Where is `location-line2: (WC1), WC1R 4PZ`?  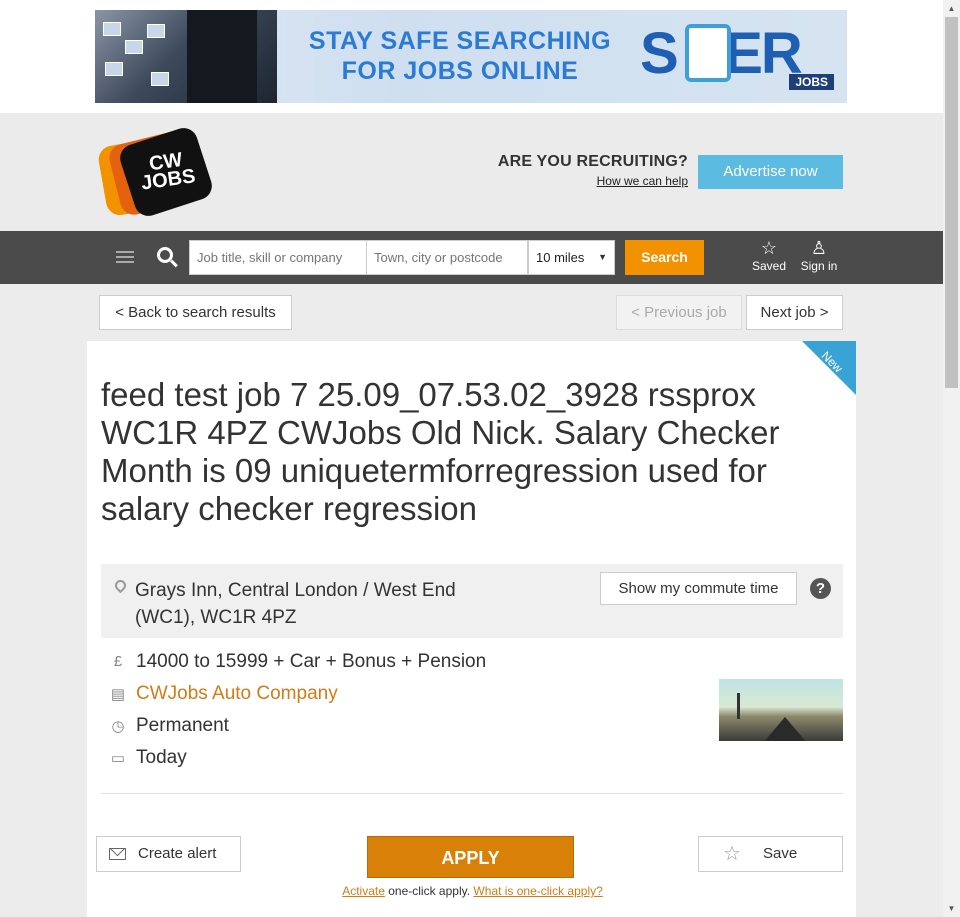
location-line2: (WC1), WC1R 4PZ is located at coordinates (216, 617).